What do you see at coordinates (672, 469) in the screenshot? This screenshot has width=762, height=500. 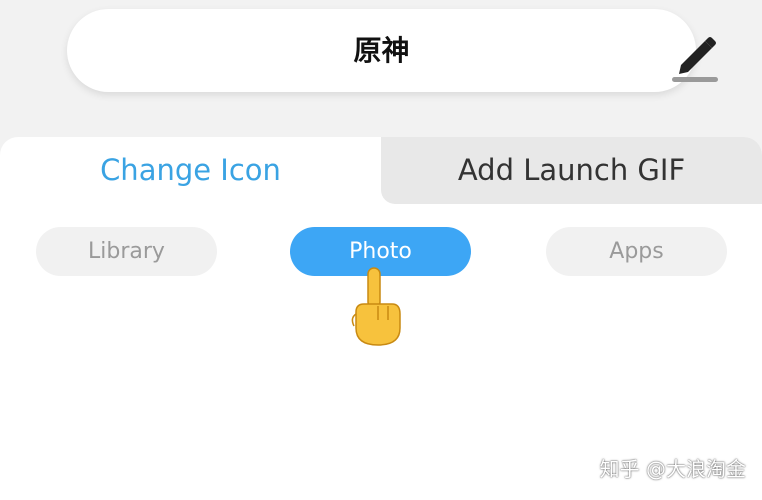 I see `watermark: 知乎 @大浪淘金` at bounding box center [672, 469].